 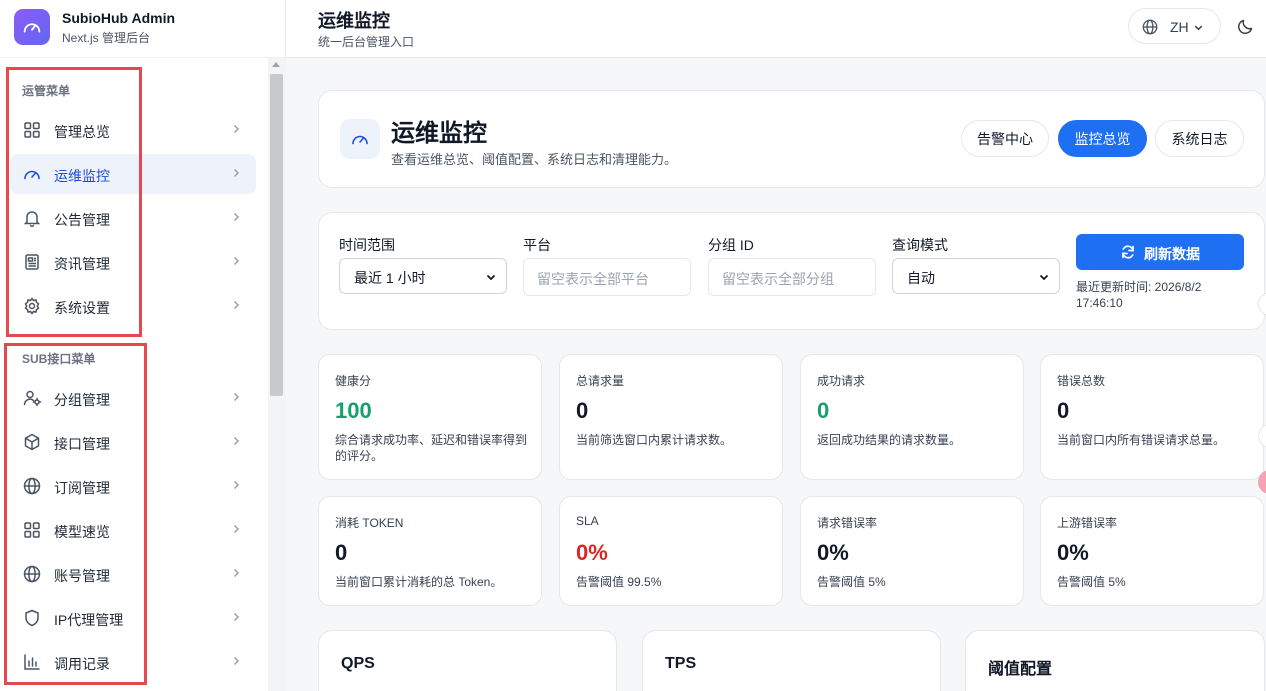 I want to click on tab-monitor-overview: 监控总览, so click(x=1102, y=138).